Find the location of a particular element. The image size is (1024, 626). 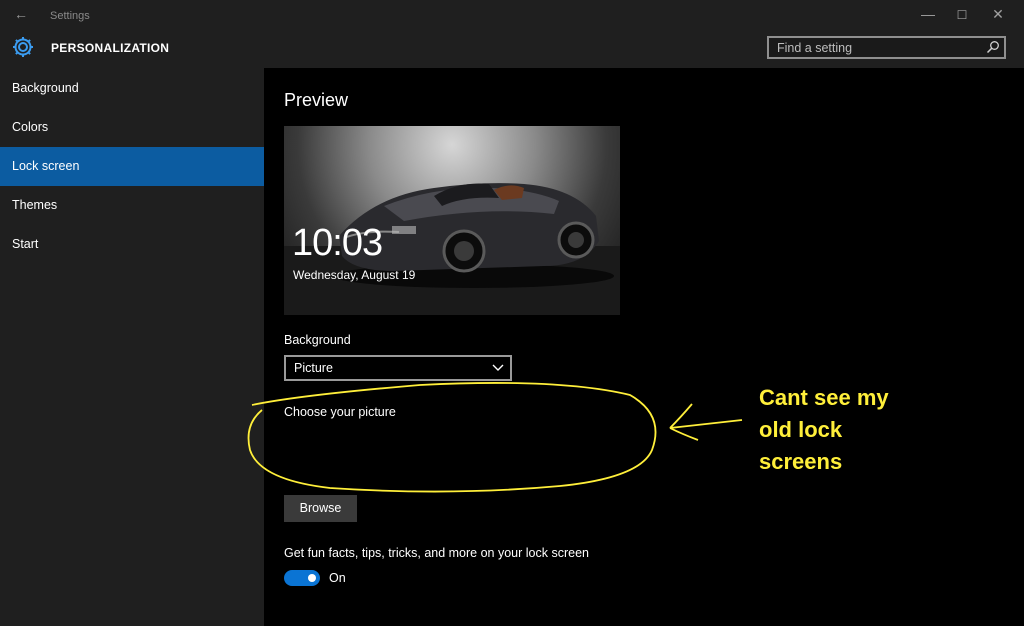

search-box is located at coordinates (886, 47).